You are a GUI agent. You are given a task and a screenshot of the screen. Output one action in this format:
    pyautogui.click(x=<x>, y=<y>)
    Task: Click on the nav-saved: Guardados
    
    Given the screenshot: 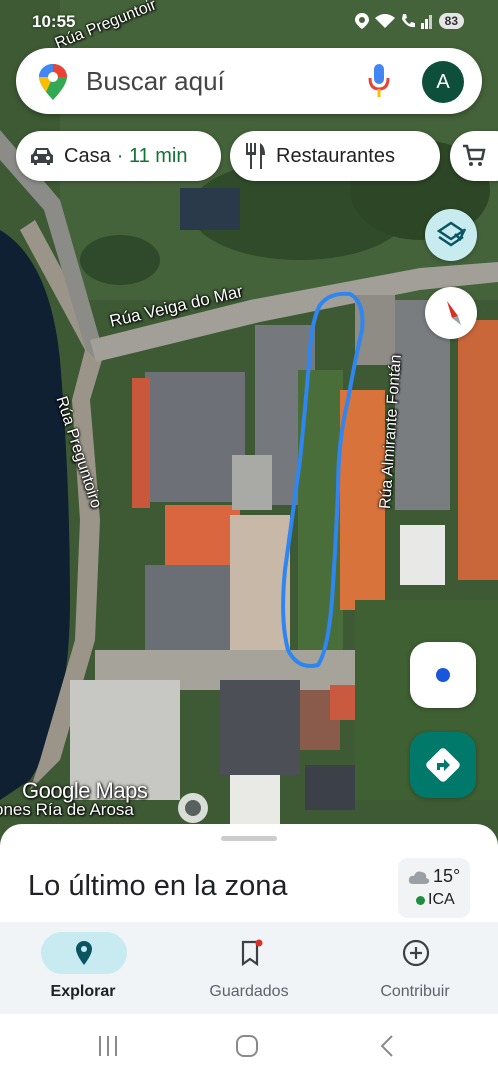 What is the action you would take?
    pyautogui.click(x=249, y=968)
    